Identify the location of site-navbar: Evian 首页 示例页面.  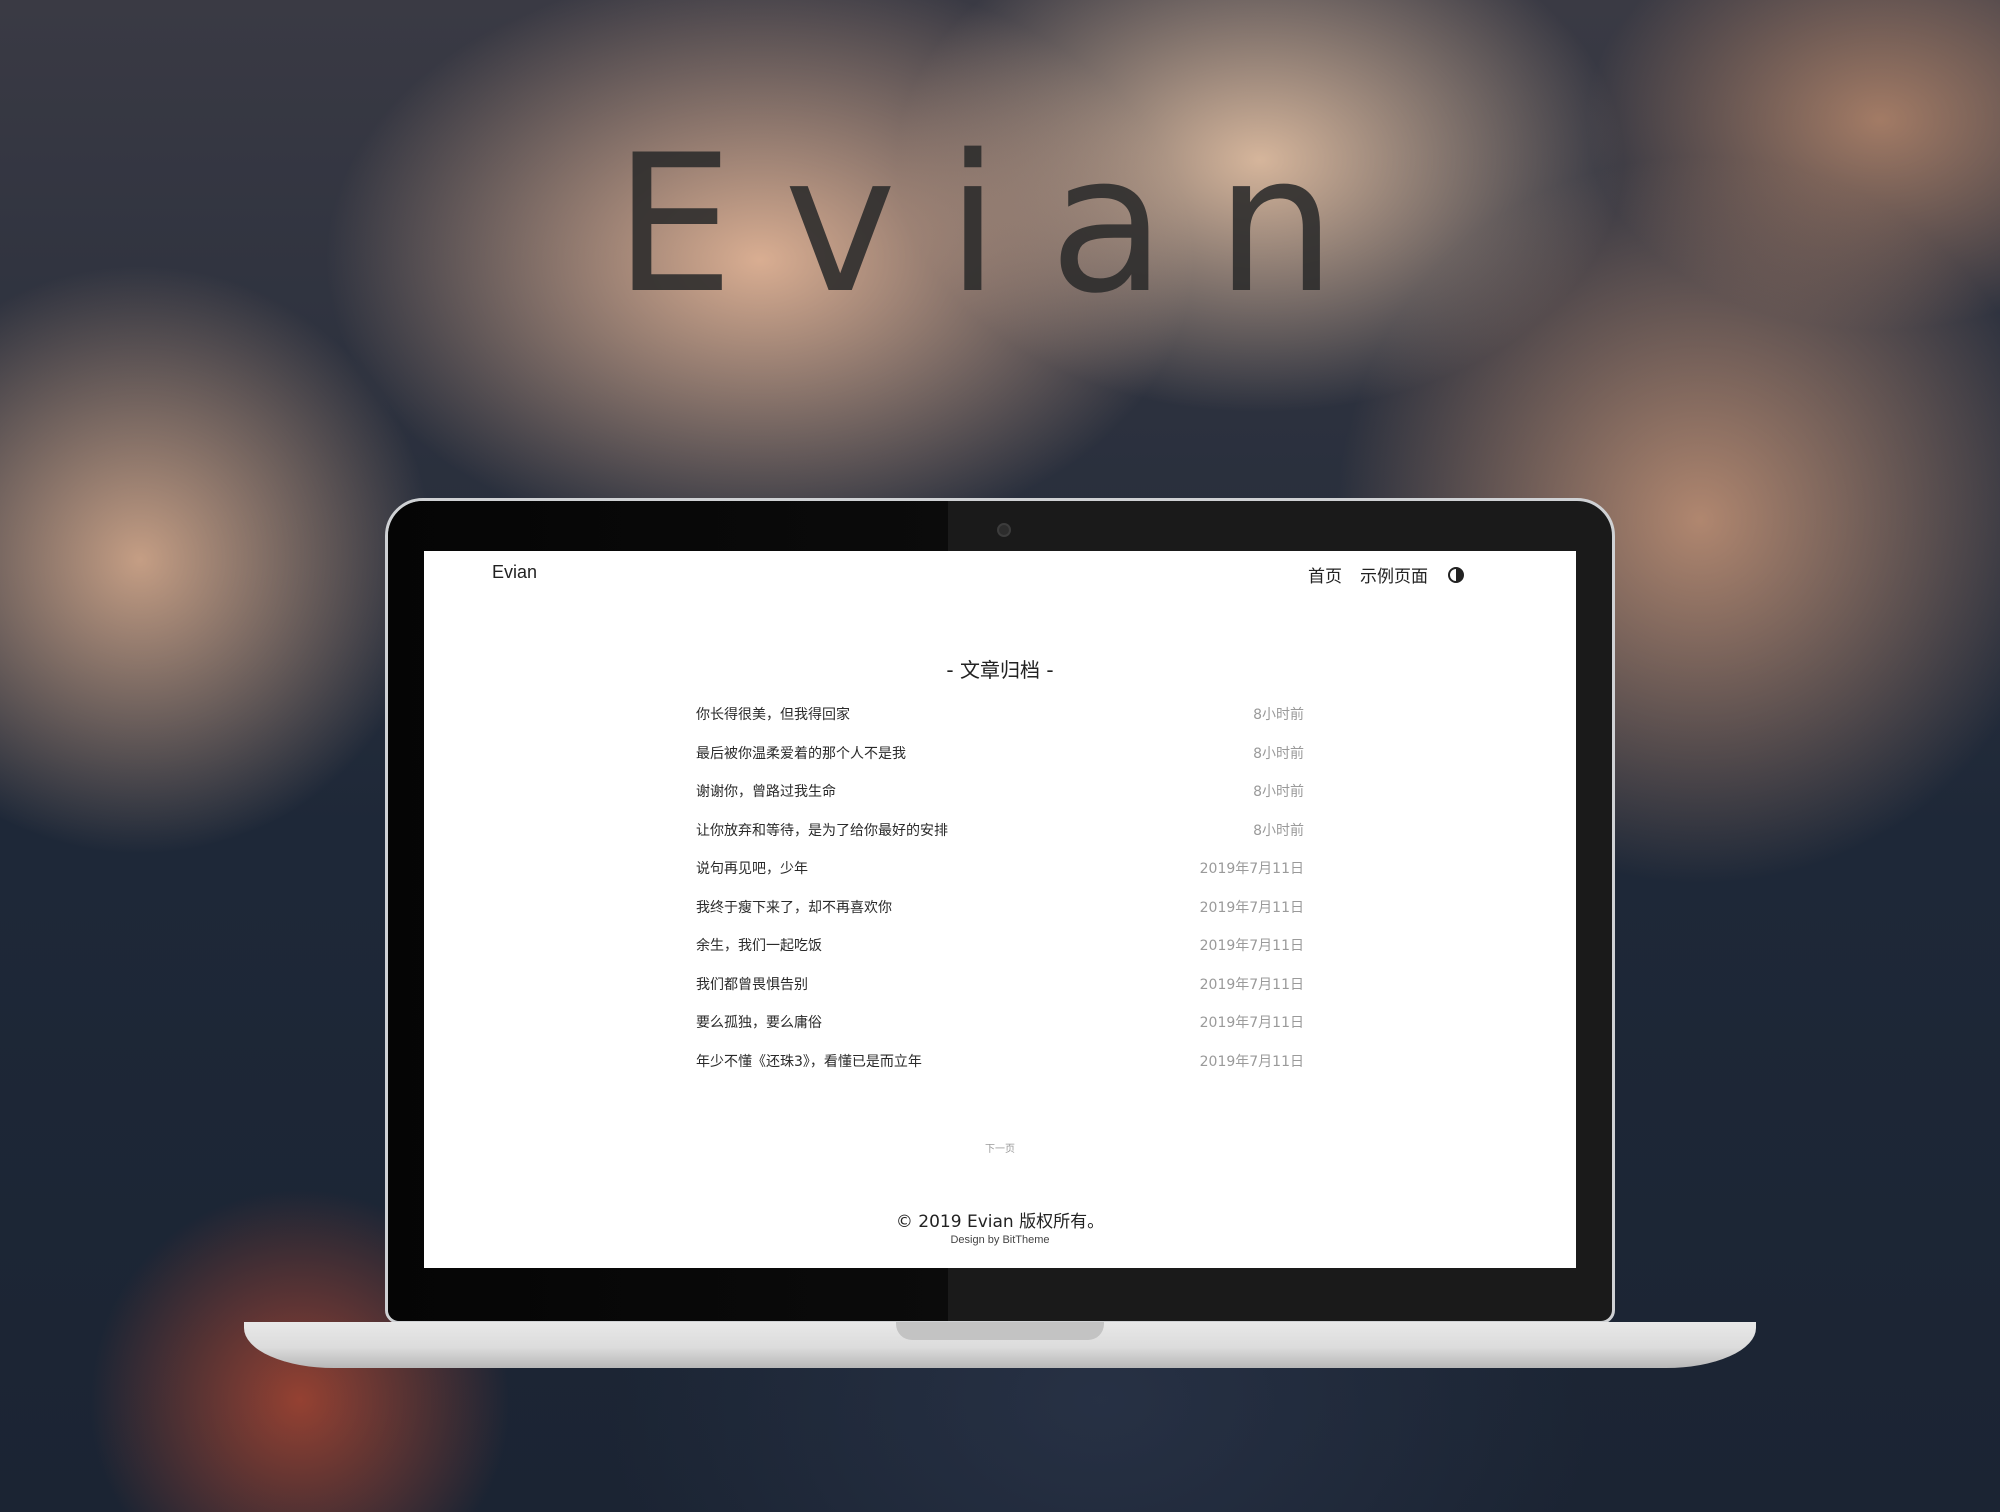
(1000, 573).